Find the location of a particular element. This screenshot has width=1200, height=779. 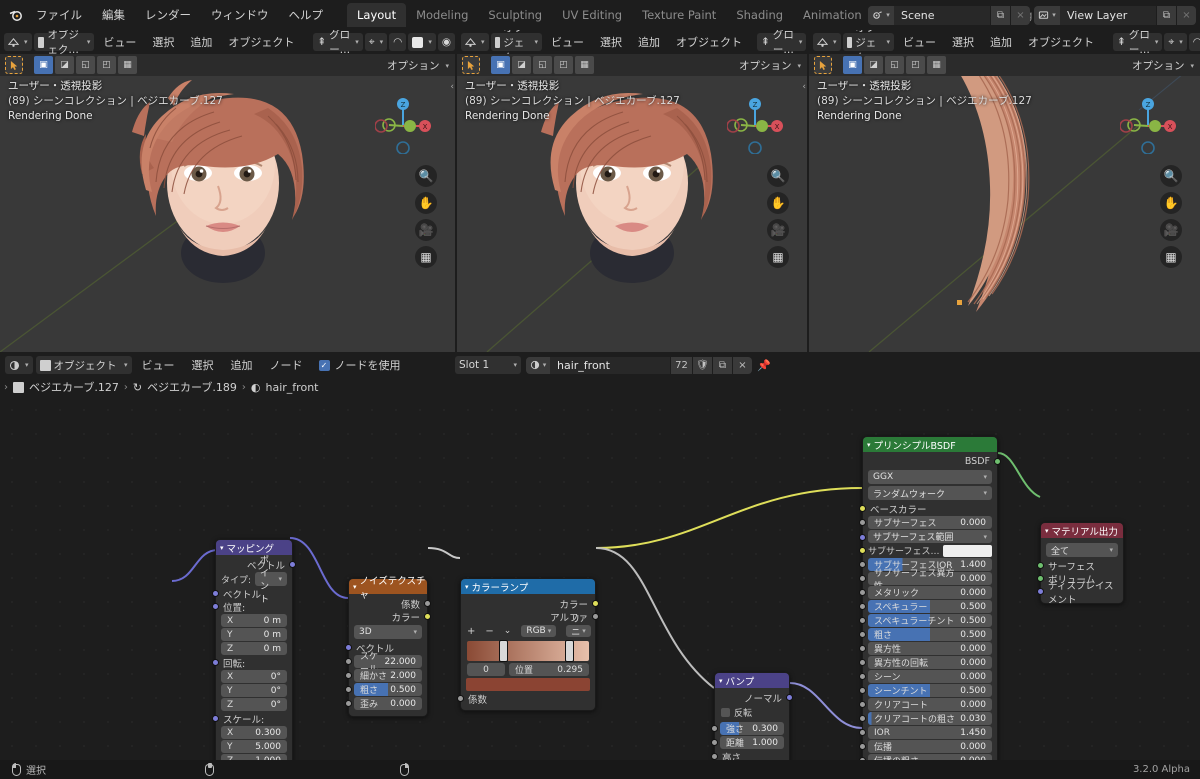

select-invert-button-center: ◰ is located at coordinates (563, 65).